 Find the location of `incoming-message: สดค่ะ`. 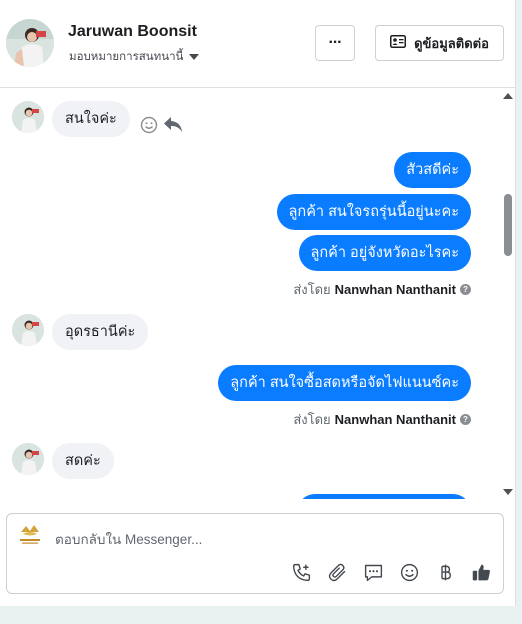

incoming-message: สดค่ะ is located at coordinates (83, 461).